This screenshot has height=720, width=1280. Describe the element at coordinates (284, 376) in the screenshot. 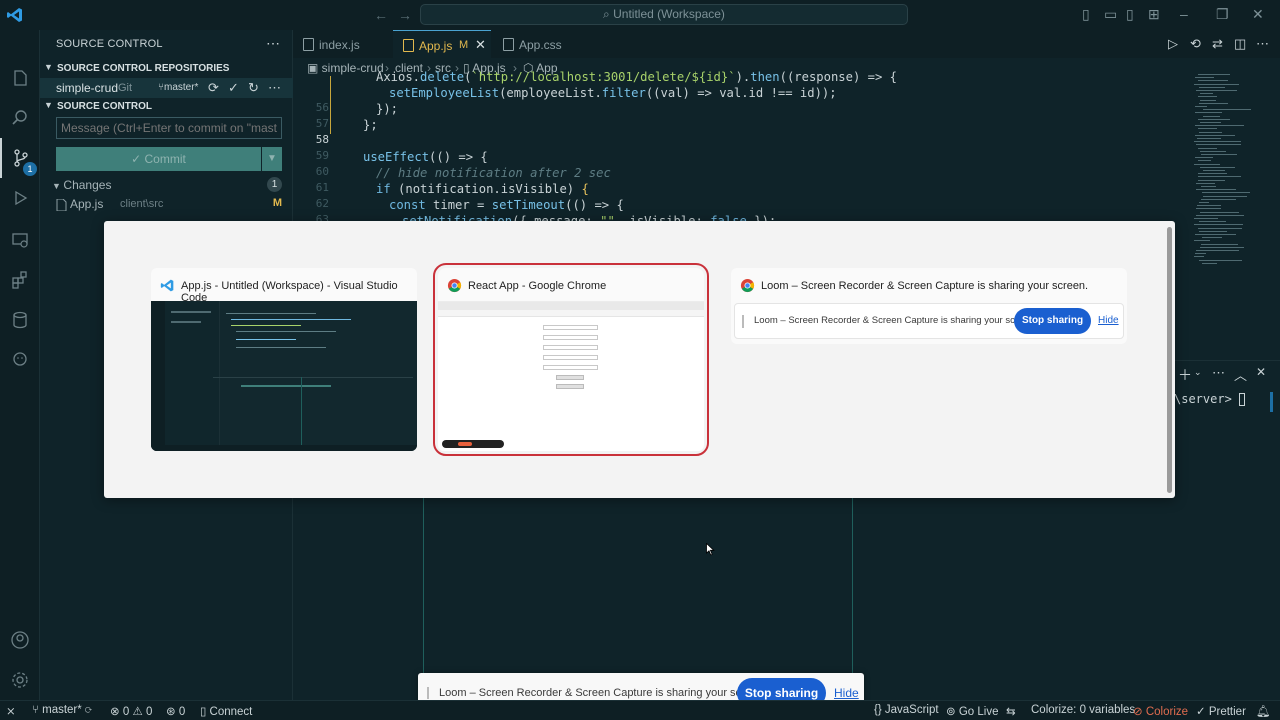

I see `window-thumbnail` at that location.